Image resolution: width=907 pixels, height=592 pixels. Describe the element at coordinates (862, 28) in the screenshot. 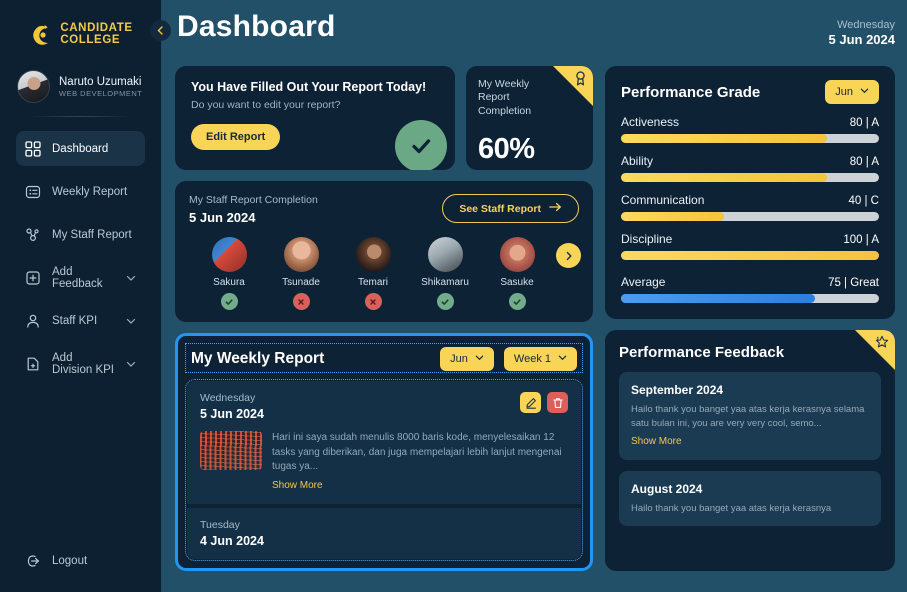

I see `current-date: Wednesday 5 Jun 2024` at that location.